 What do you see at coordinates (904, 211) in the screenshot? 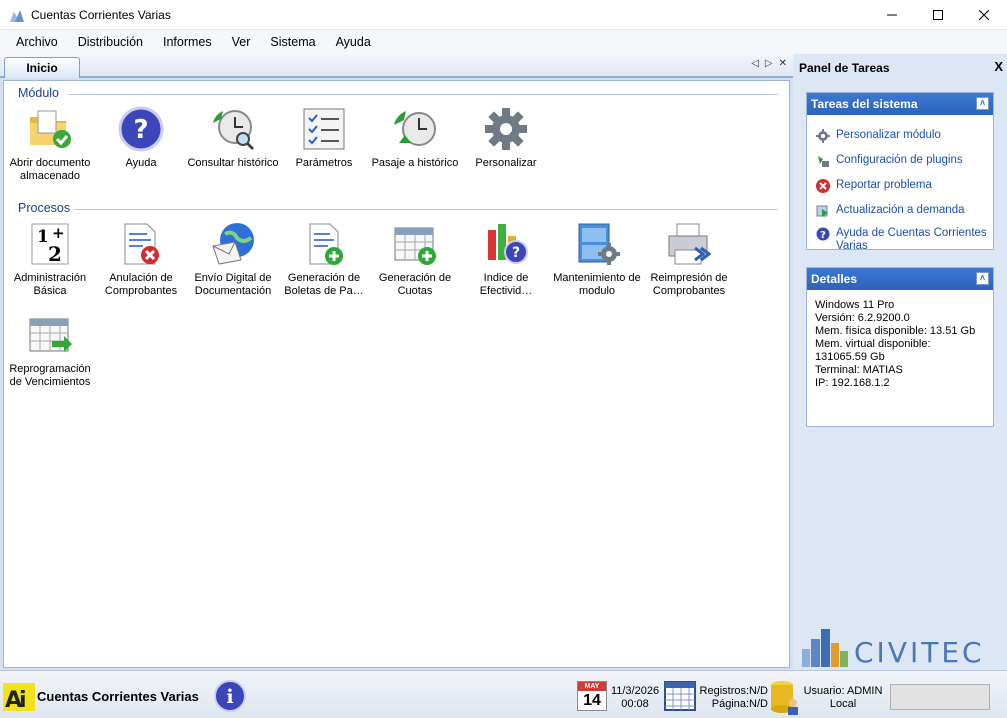
I see `task-actualizacion-demanda: Actualización a demanda` at bounding box center [904, 211].